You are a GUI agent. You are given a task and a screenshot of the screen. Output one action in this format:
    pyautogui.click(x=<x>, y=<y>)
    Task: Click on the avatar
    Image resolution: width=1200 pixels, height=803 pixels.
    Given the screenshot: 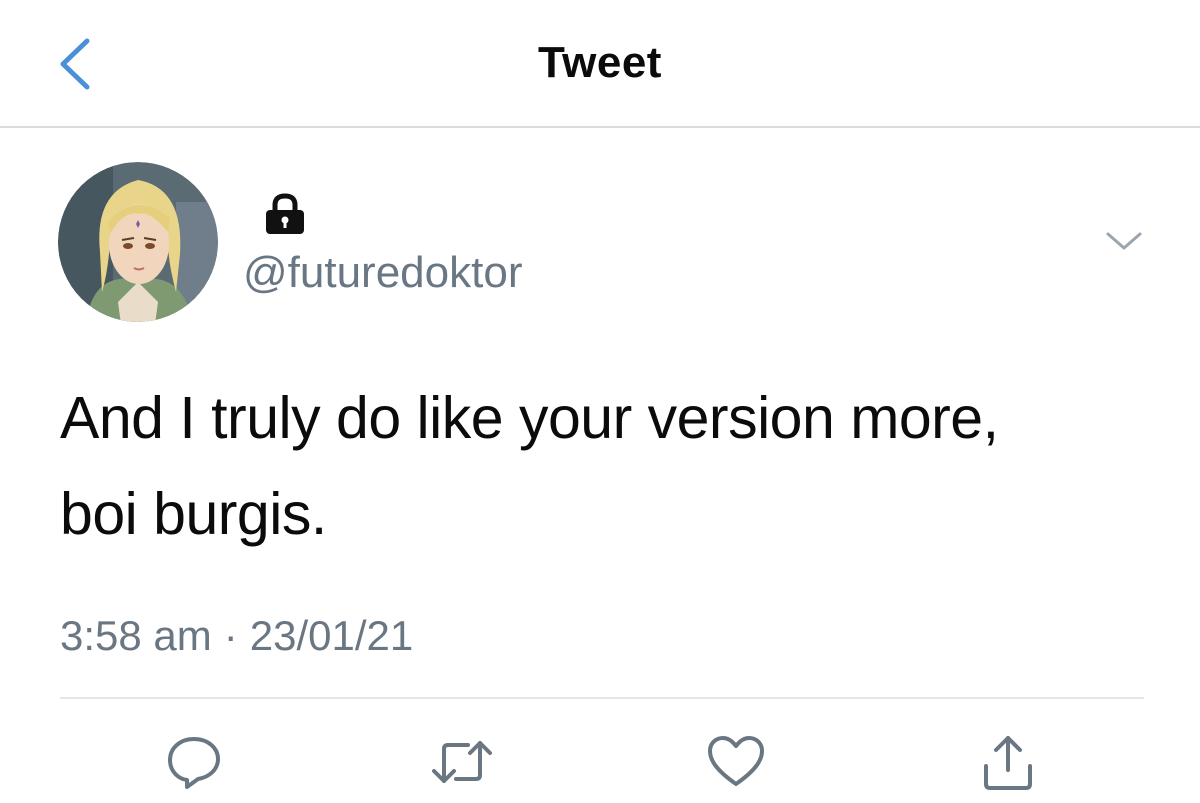 What is the action you would take?
    pyautogui.click(x=138, y=242)
    